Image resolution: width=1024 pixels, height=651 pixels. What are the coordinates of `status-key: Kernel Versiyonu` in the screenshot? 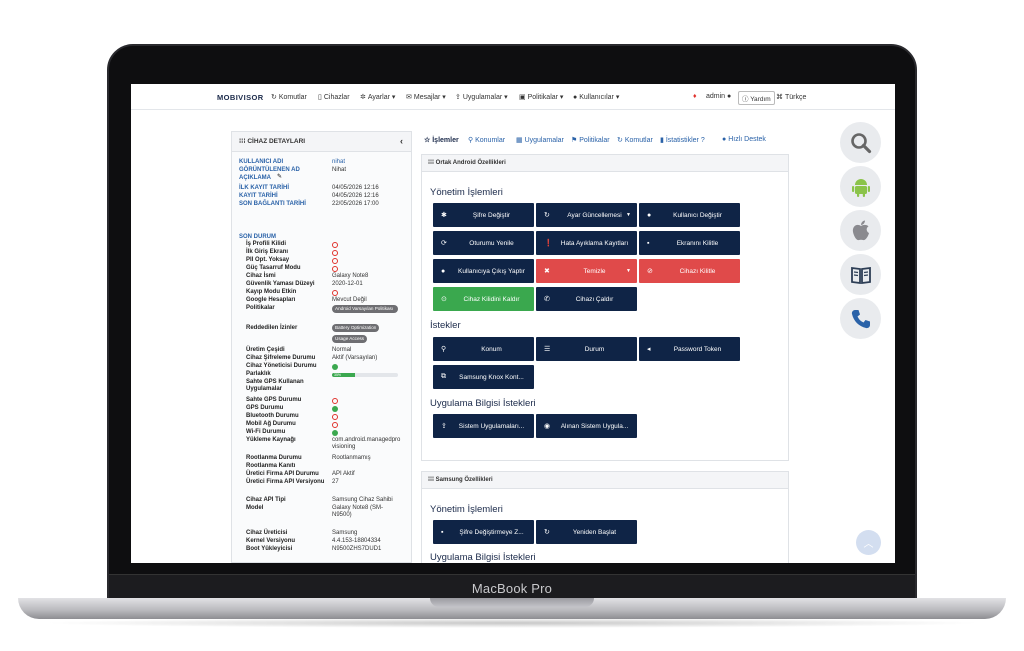 It's located at (271, 541).